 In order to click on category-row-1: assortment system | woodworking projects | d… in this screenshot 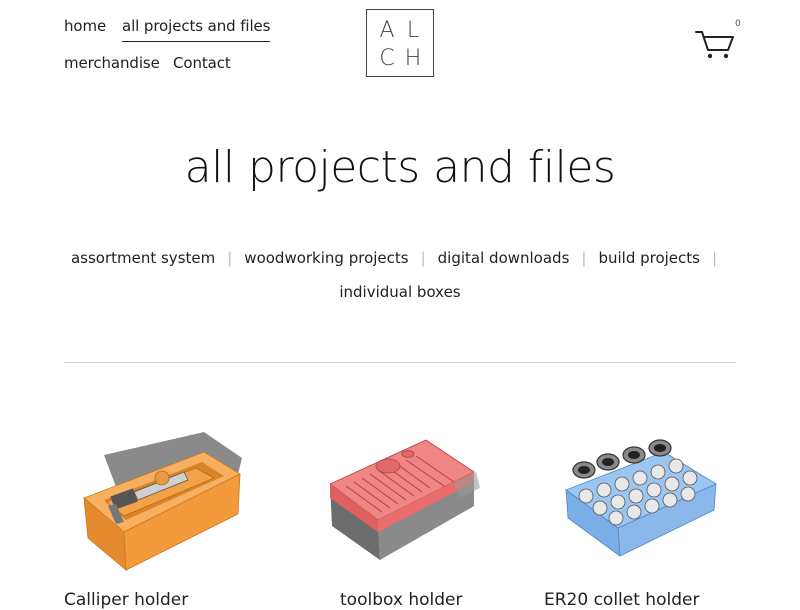, I will do `click(400, 258)`.